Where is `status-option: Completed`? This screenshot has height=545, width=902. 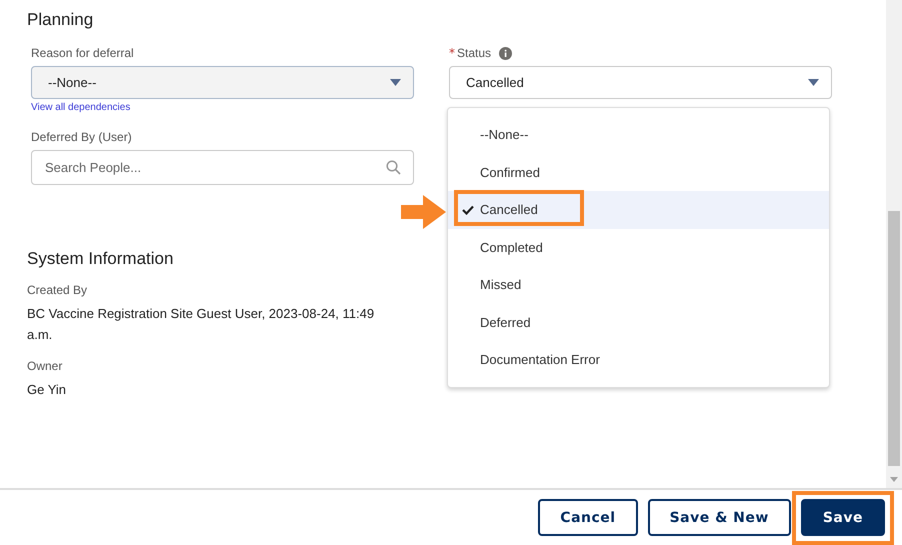 status-option: Completed is located at coordinates (638, 247).